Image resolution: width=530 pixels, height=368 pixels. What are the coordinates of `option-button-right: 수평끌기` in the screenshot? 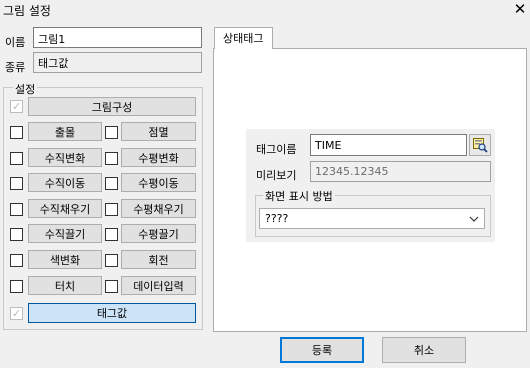 It's located at (158, 233).